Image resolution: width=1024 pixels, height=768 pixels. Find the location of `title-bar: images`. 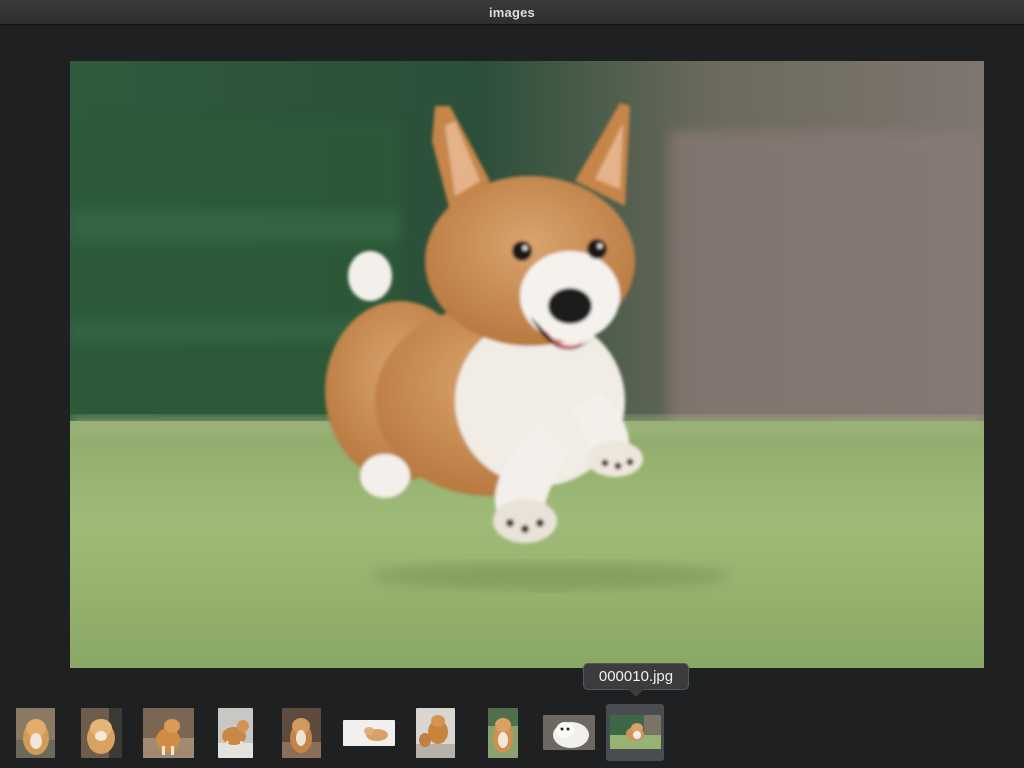

title-bar: images is located at coordinates (512, 12).